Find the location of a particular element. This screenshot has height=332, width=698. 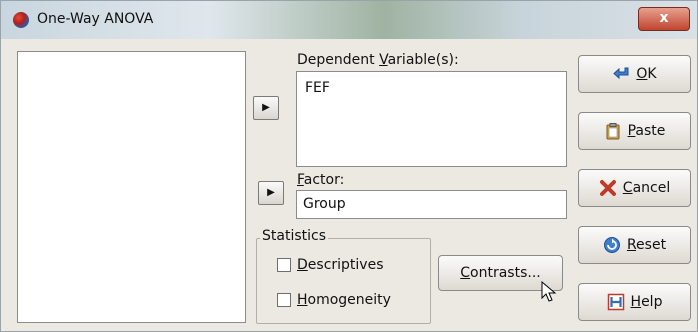

window-title: One-Way ANOVA is located at coordinates (95, 19).